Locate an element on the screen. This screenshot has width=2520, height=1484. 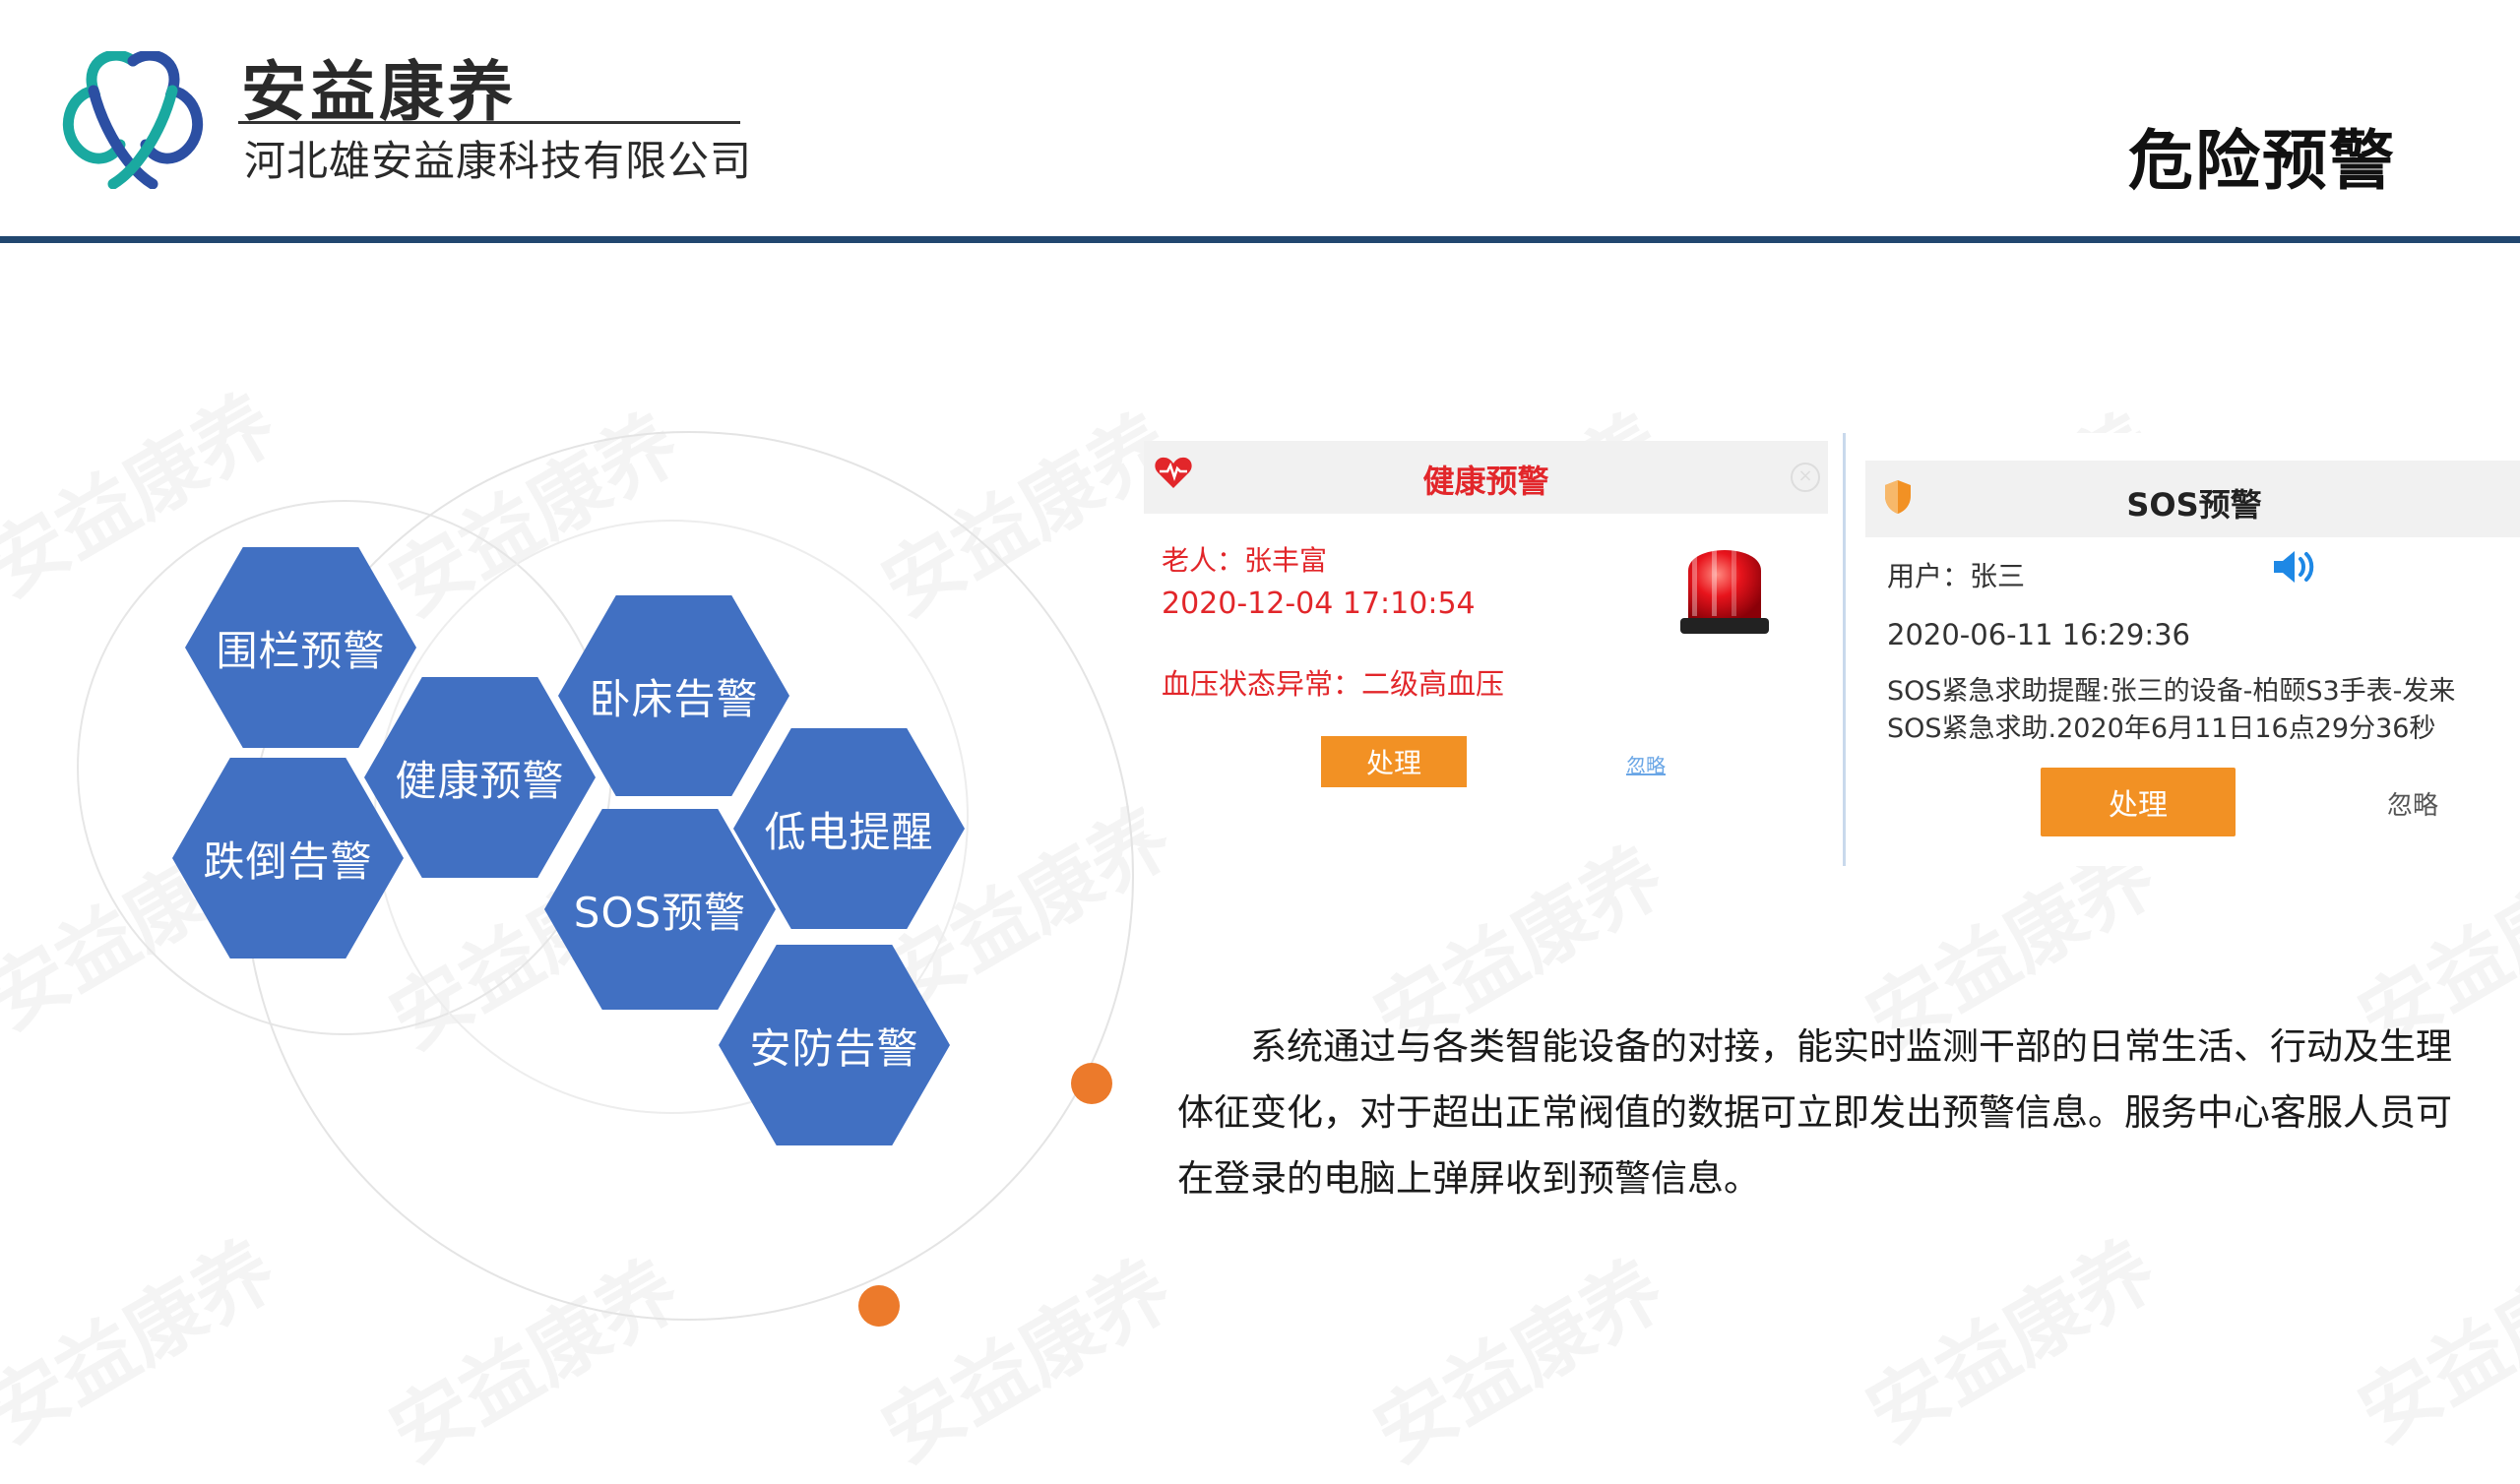
popup-header: 健康预警 × is located at coordinates (1486, 478).